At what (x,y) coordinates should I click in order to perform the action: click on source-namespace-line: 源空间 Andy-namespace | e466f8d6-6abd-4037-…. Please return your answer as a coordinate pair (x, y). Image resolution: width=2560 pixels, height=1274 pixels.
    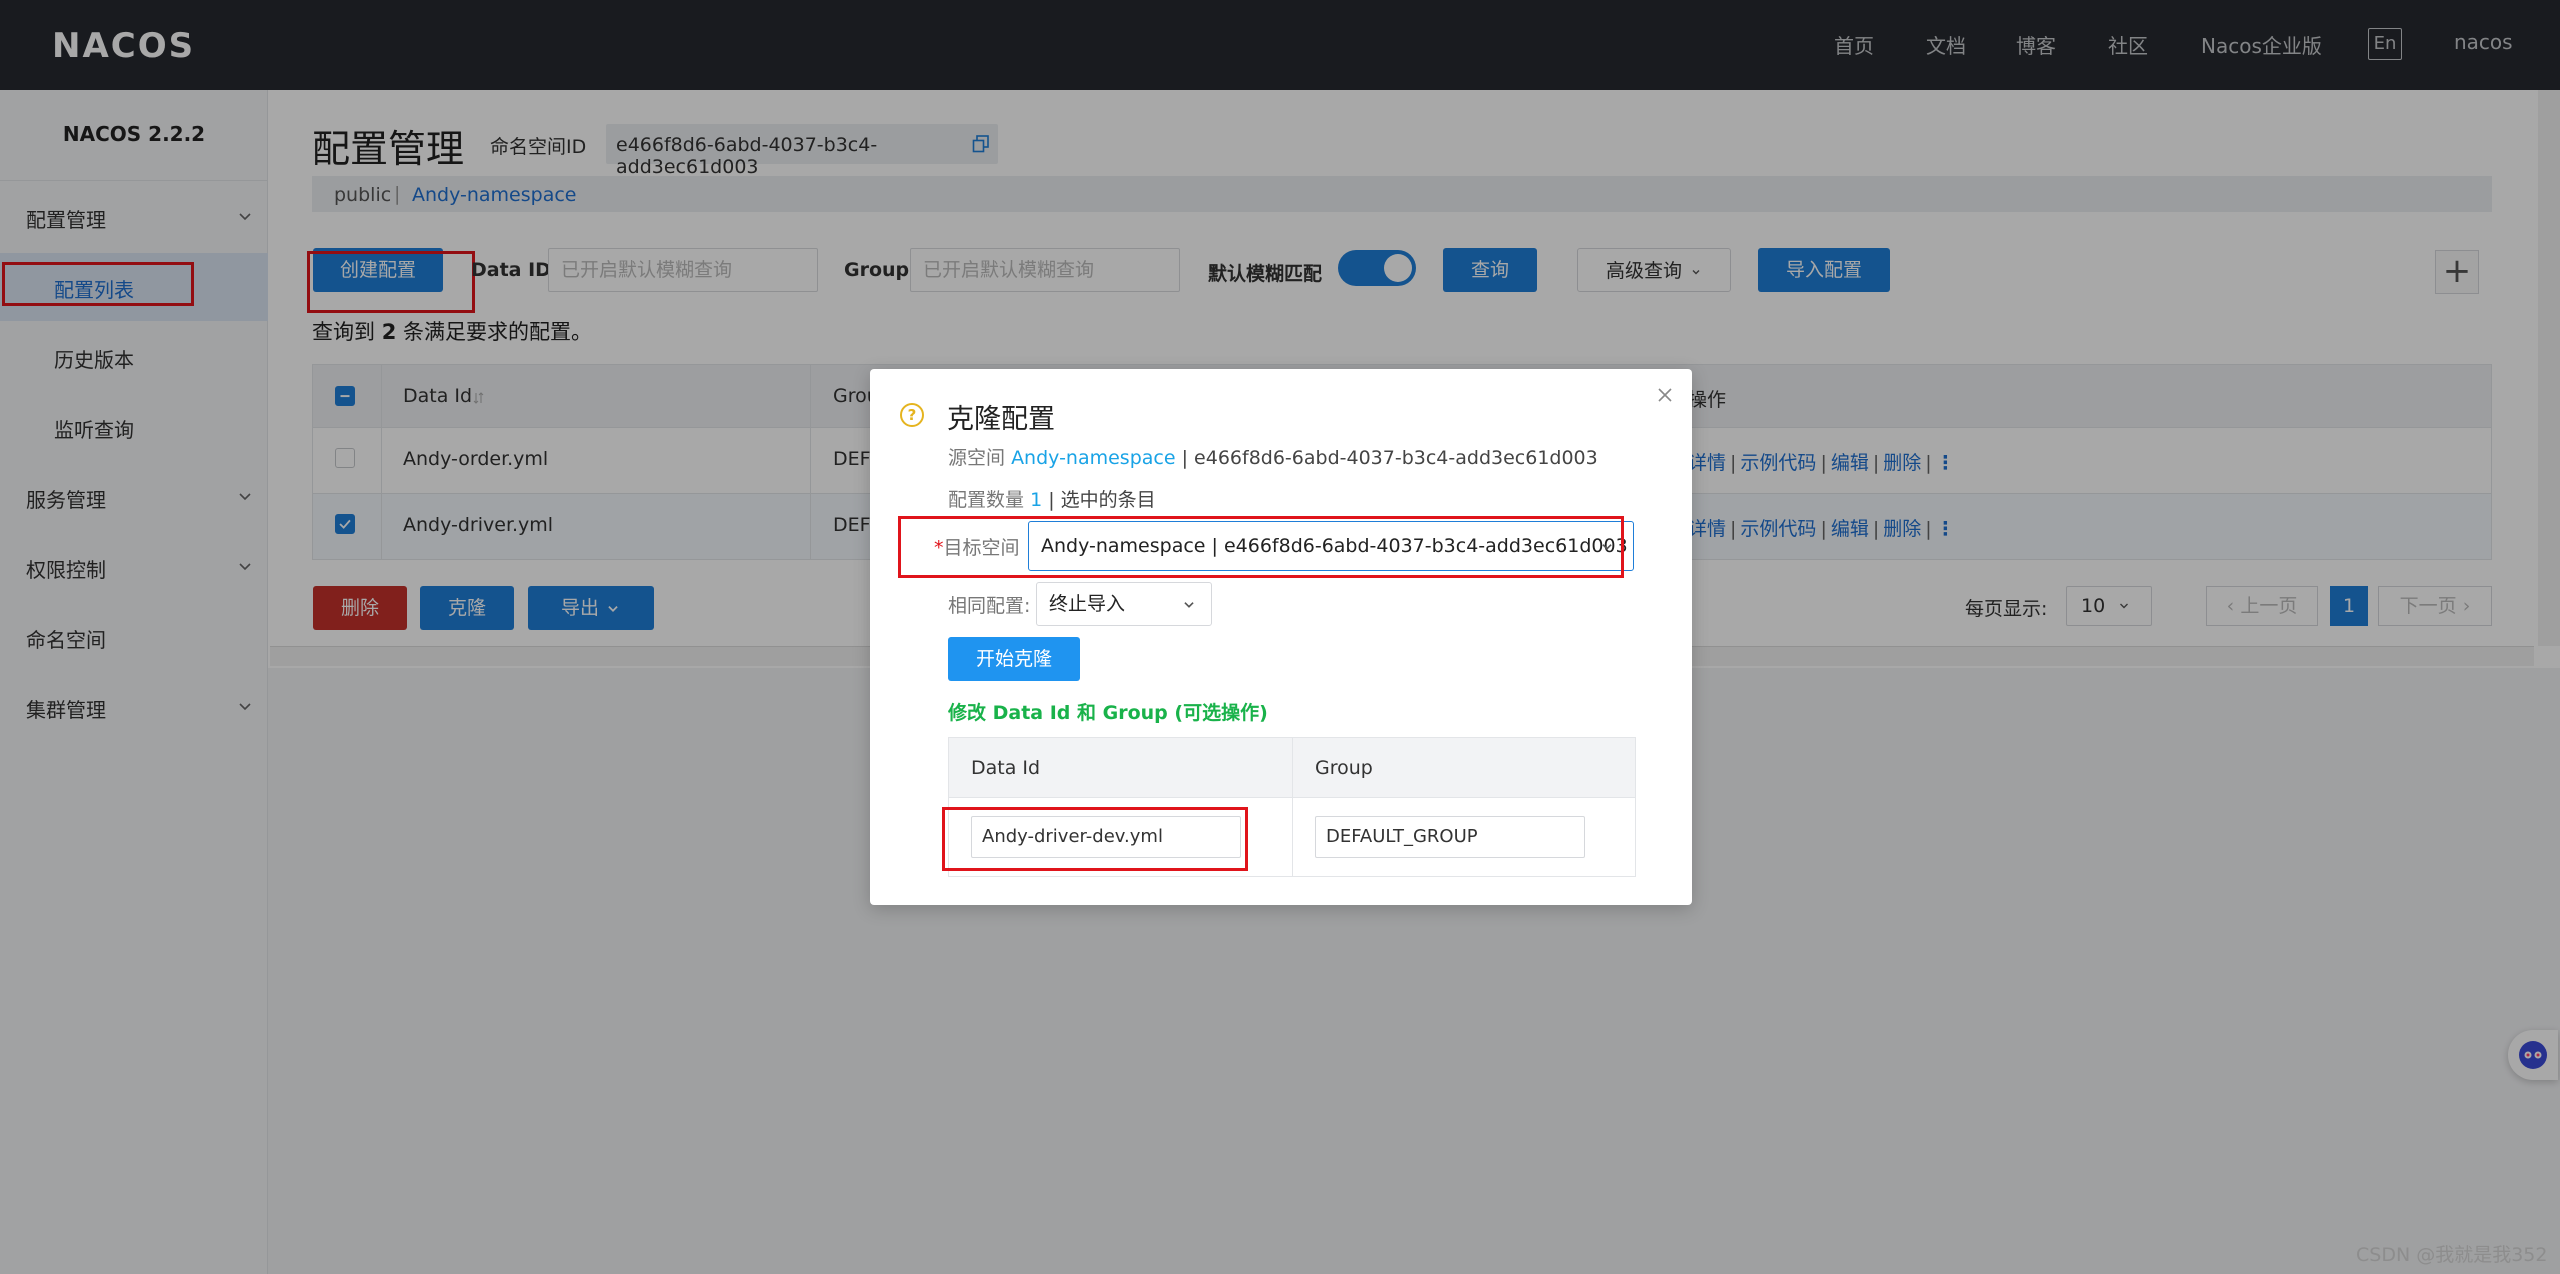
    Looking at the image, I should click on (1273, 456).